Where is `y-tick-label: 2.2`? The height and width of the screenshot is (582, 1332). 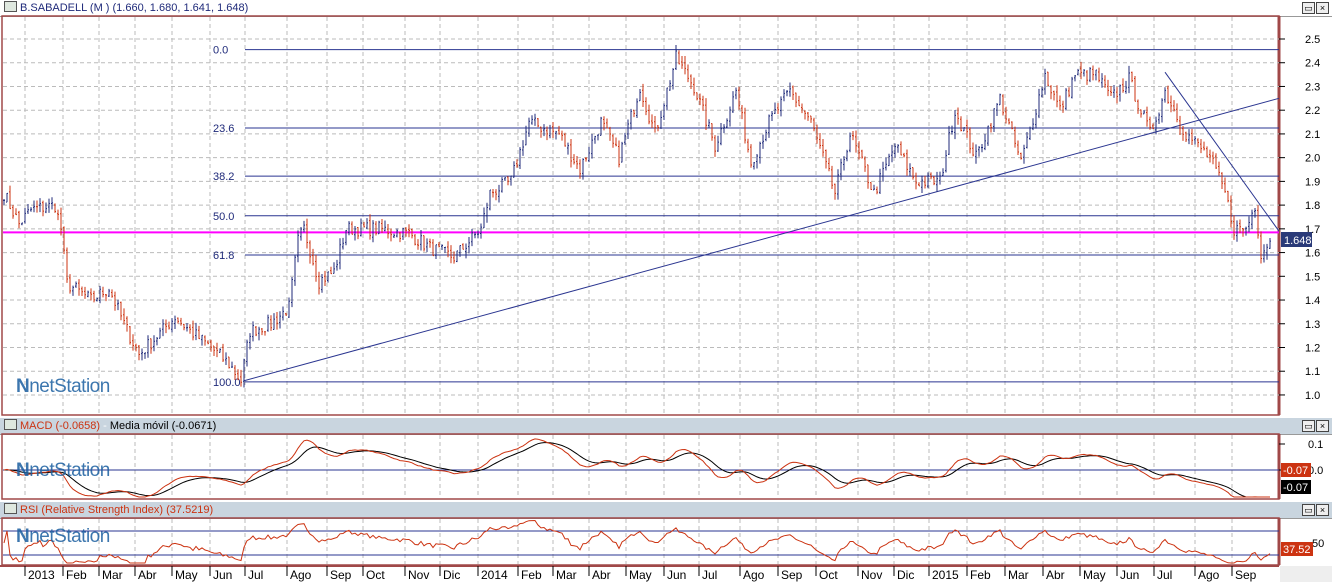 y-tick-label: 2.2 is located at coordinates (1312, 111).